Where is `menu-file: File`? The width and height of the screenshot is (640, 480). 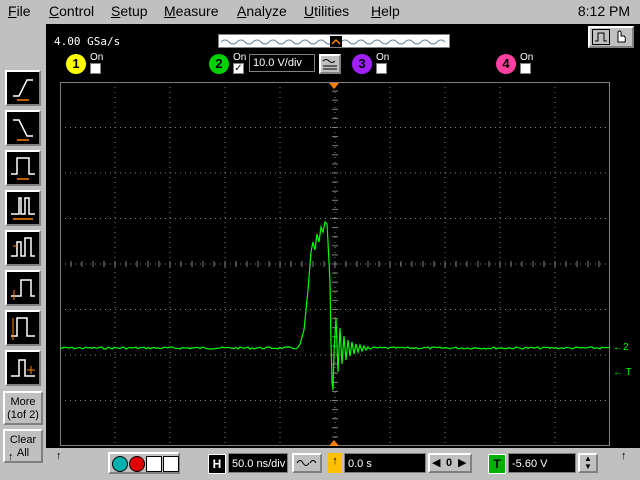
menu-file: File is located at coordinates (19, 11).